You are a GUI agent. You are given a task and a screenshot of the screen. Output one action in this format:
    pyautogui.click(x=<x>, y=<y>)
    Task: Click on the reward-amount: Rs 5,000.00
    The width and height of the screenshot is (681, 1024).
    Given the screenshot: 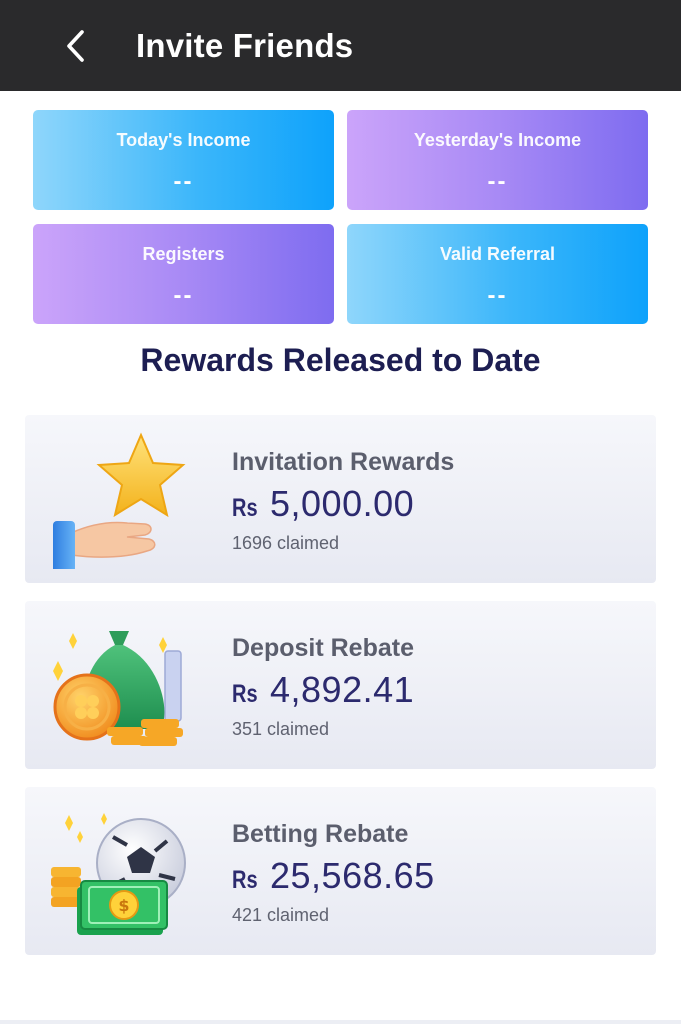 What is the action you would take?
    pyautogui.click(x=323, y=504)
    